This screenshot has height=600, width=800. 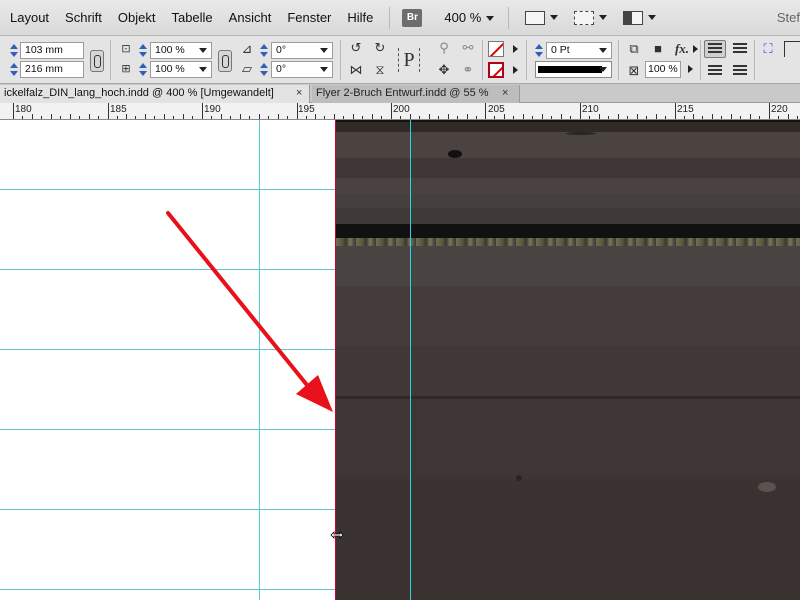 I want to click on object-effects-icon: ⧉, so click(x=634, y=49).